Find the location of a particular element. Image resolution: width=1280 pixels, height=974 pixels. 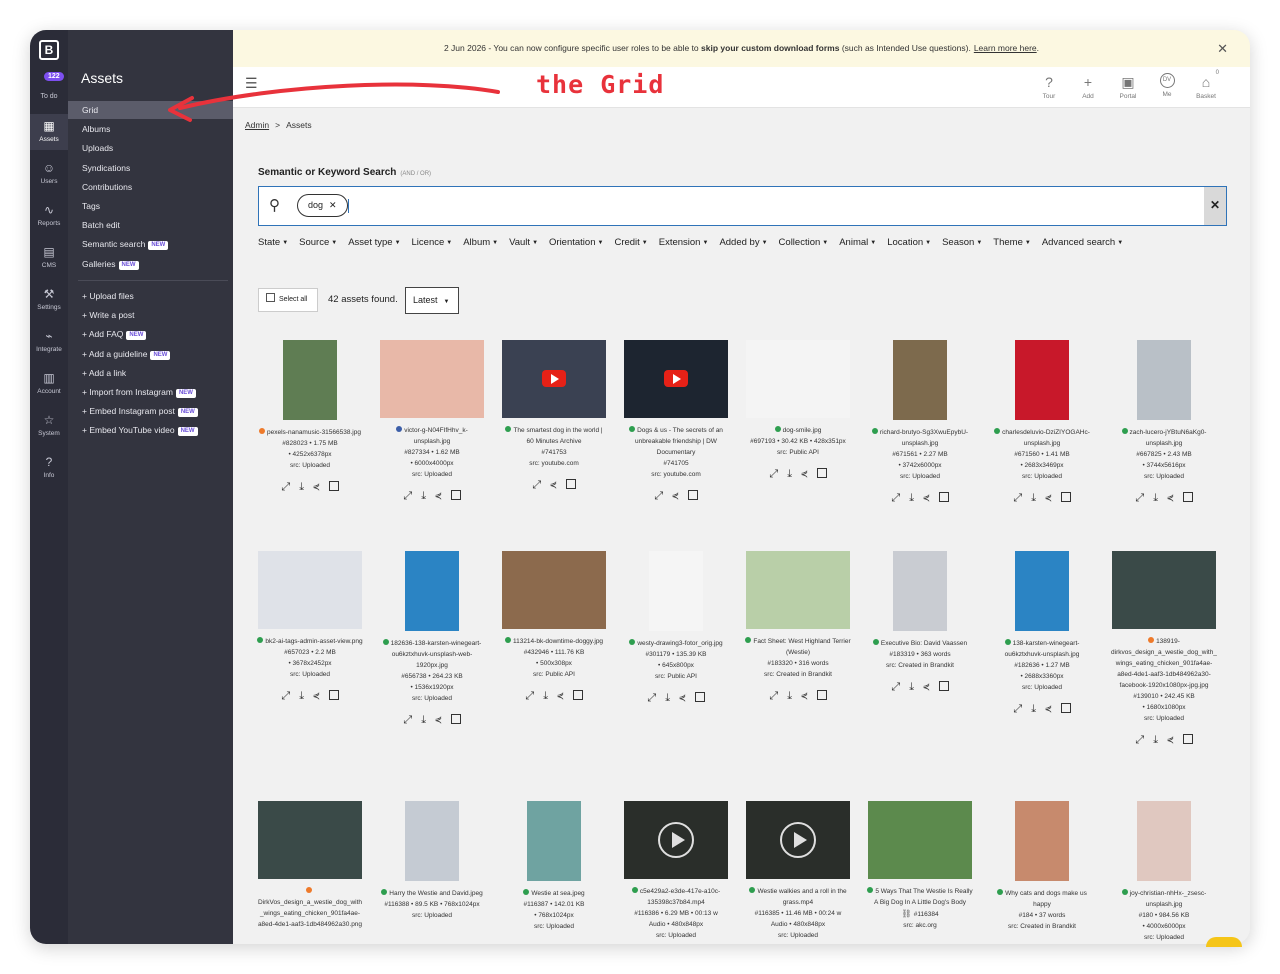

filter-credit: Credit ▼ is located at coordinates (630, 242).